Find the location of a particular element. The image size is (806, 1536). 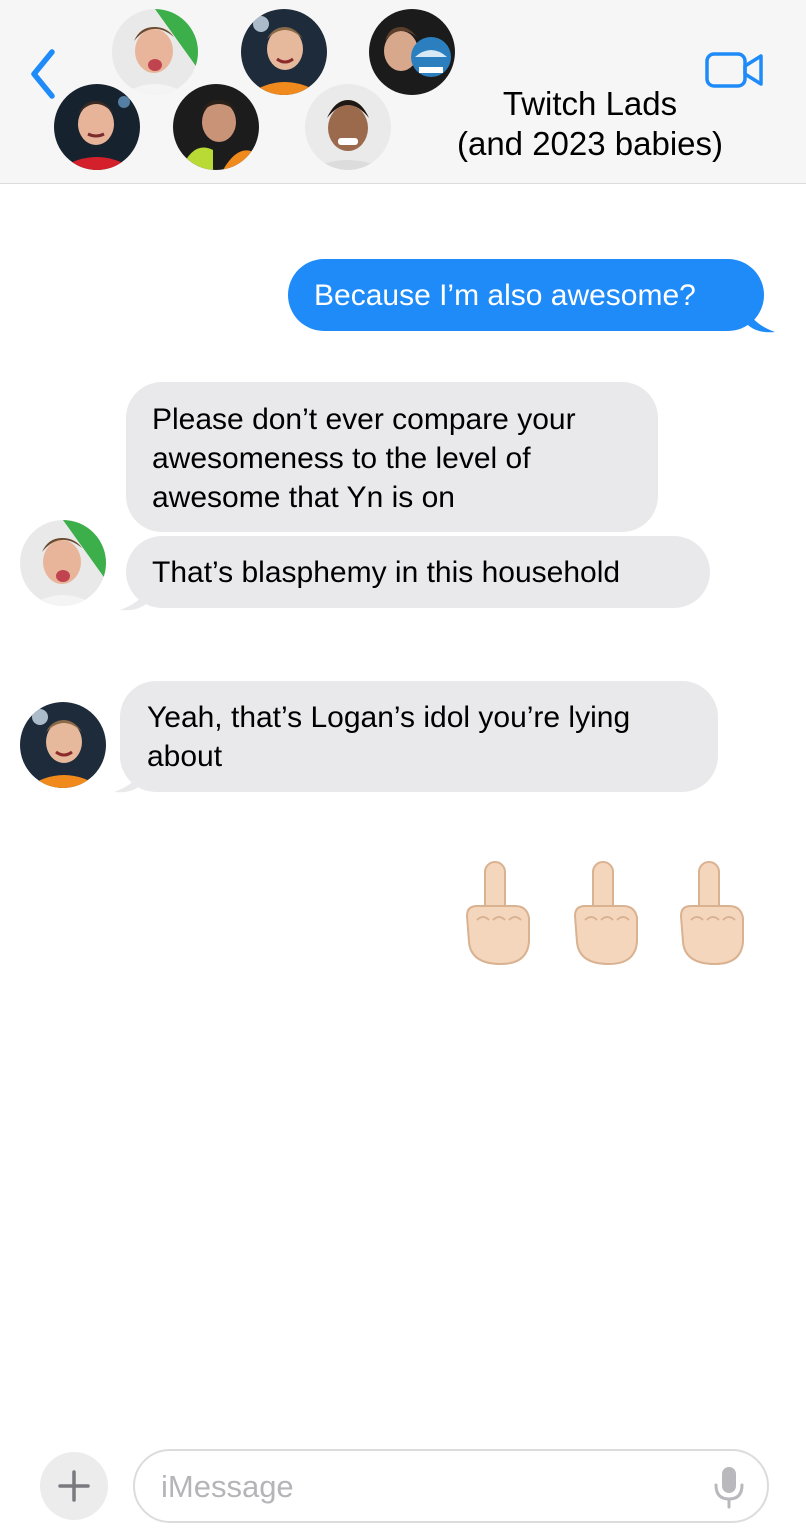

group-name-line1: Twitch Lads is located at coordinates (590, 103).